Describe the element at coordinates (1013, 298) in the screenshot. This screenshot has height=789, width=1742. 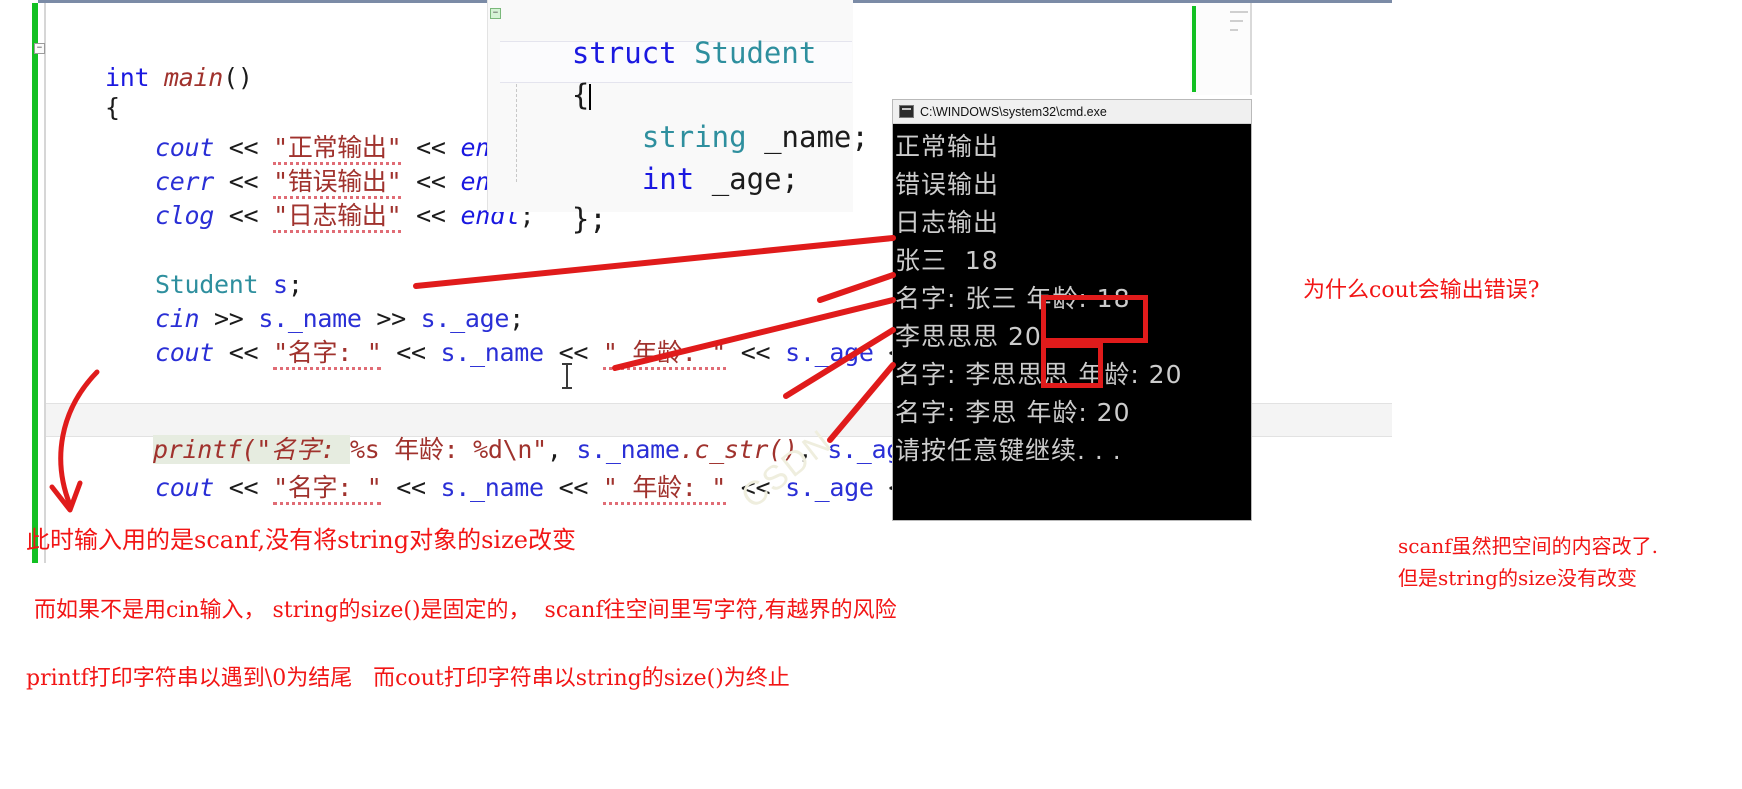
I see `console-line: 名字: 张三 年龄: 18` at that location.